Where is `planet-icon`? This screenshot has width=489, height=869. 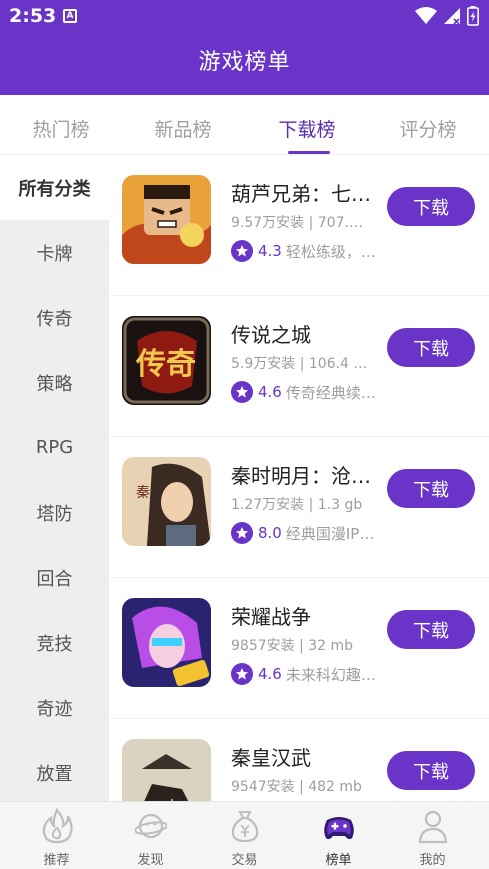 planet-icon is located at coordinates (151, 826).